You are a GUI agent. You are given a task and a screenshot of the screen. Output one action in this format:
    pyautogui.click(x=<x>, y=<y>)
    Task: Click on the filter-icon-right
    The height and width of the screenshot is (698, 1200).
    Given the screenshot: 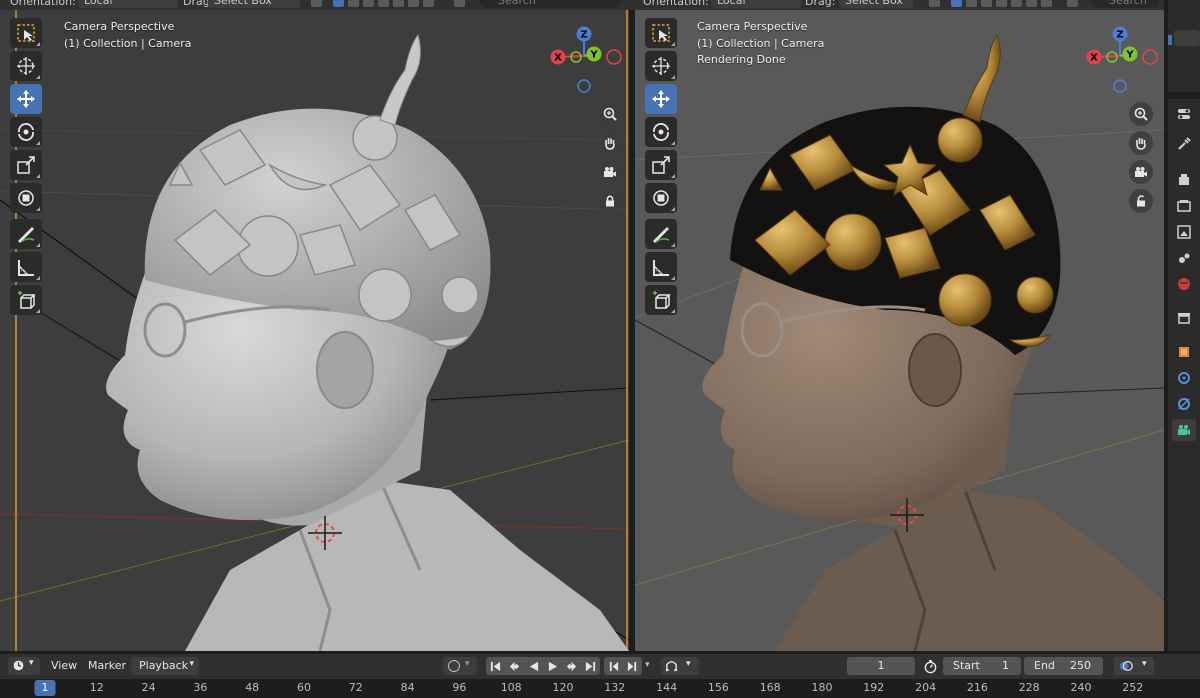 What is the action you would take?
    pyautogui.click(x=1072, y=3)
    